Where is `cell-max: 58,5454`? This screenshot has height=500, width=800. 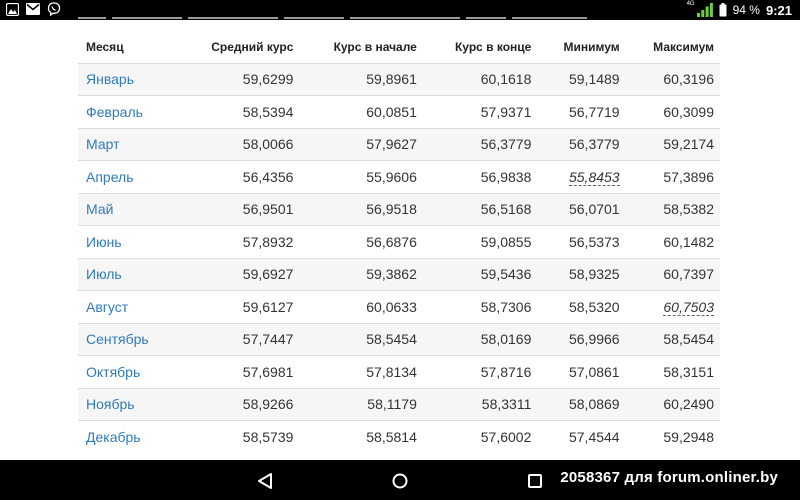 cell-max: 58,5454 is located at coordinates (672, 339).